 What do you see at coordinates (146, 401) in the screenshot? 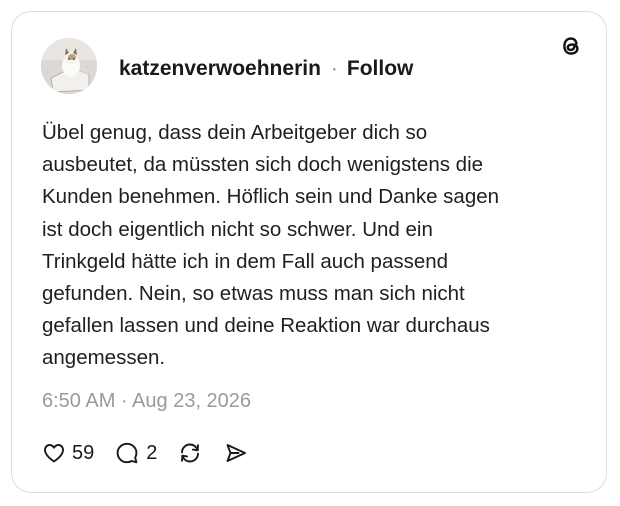
I see `post-timestamp: 6:50 AM · Aug 23, 2026` at bounding box center [146, 401].